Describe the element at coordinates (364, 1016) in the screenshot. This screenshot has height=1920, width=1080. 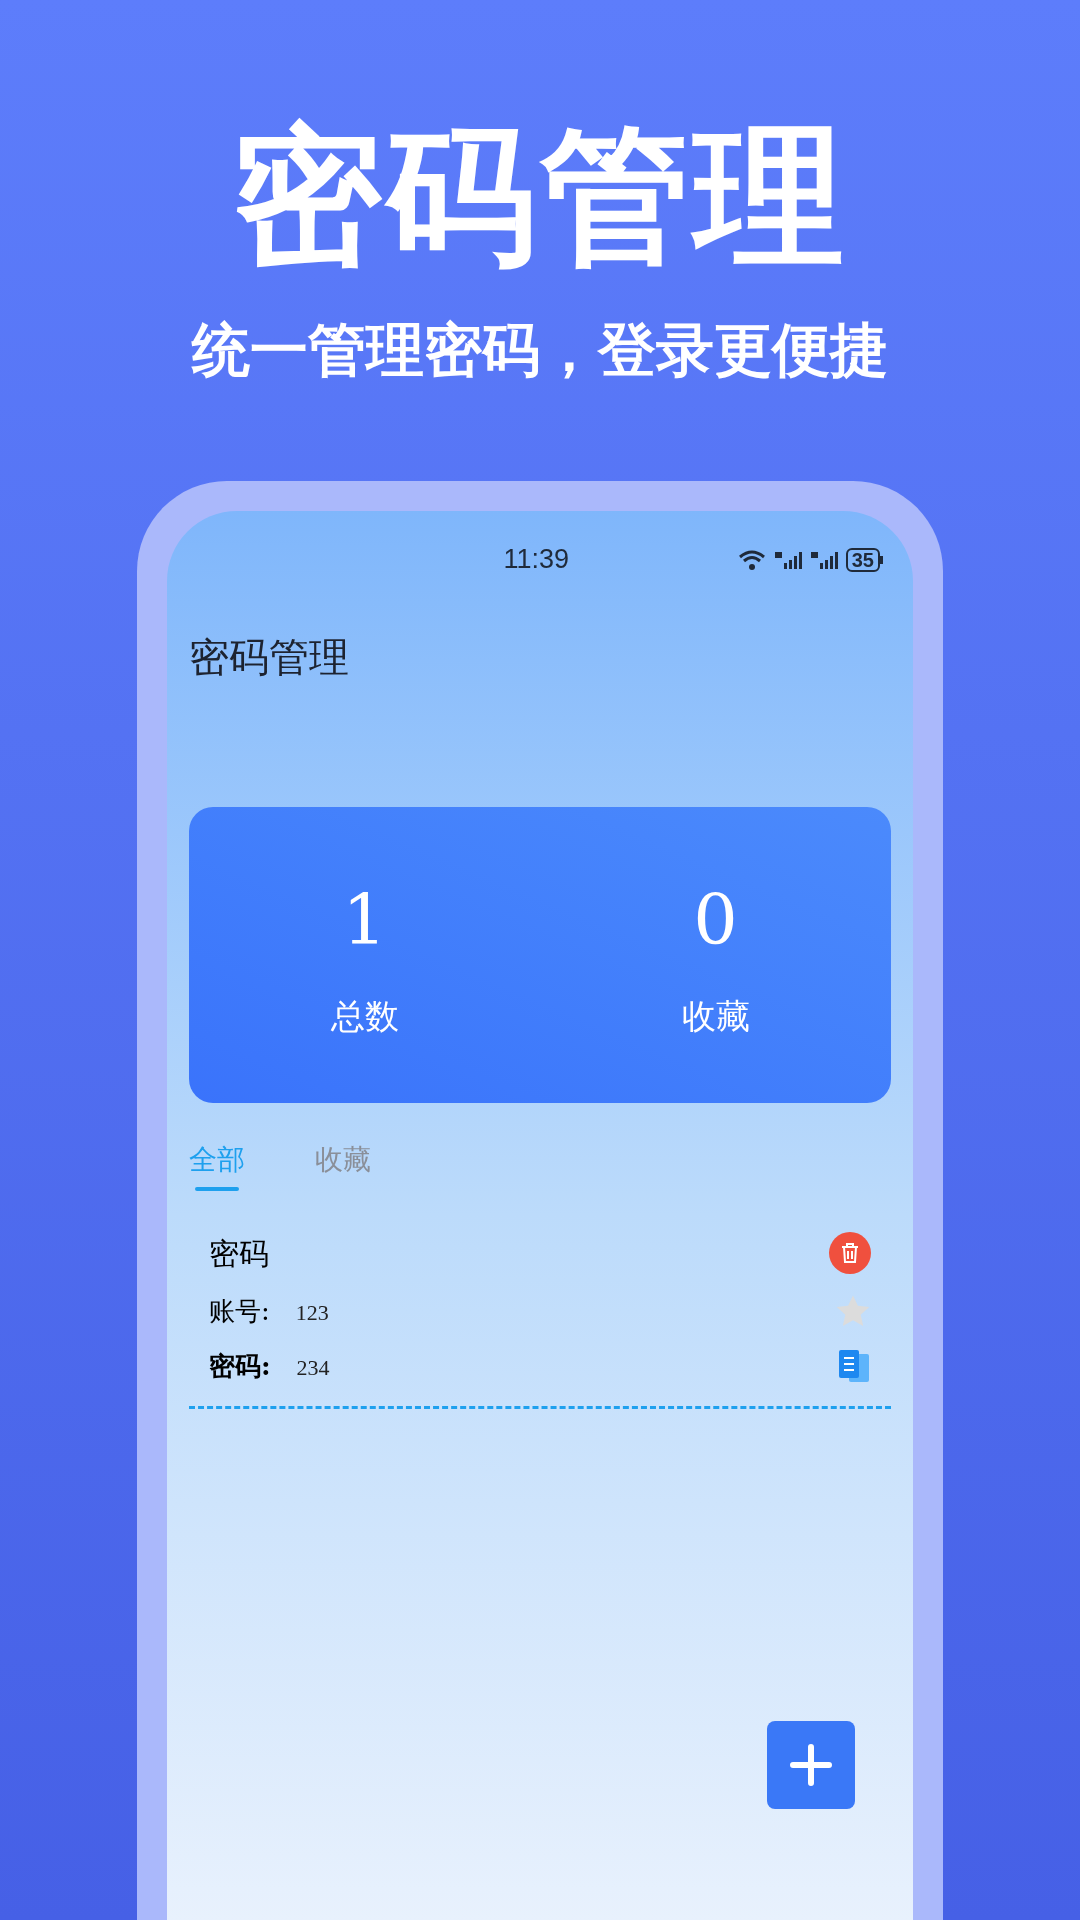
I see `stat-label: 总数` at that location.